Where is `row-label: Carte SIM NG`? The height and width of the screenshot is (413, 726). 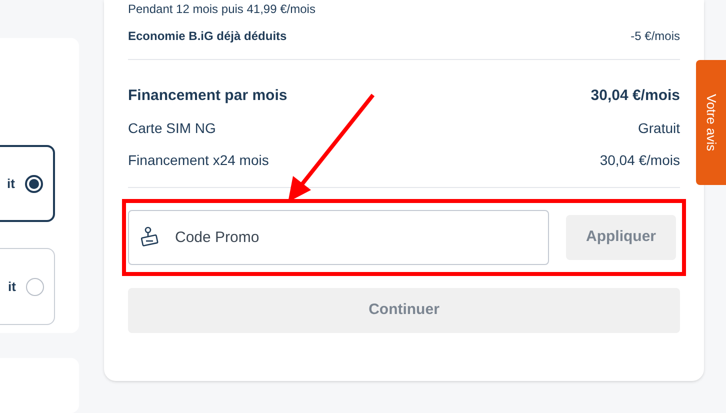 row-label: Carte SIM NG is located at coordinates (172, 128).